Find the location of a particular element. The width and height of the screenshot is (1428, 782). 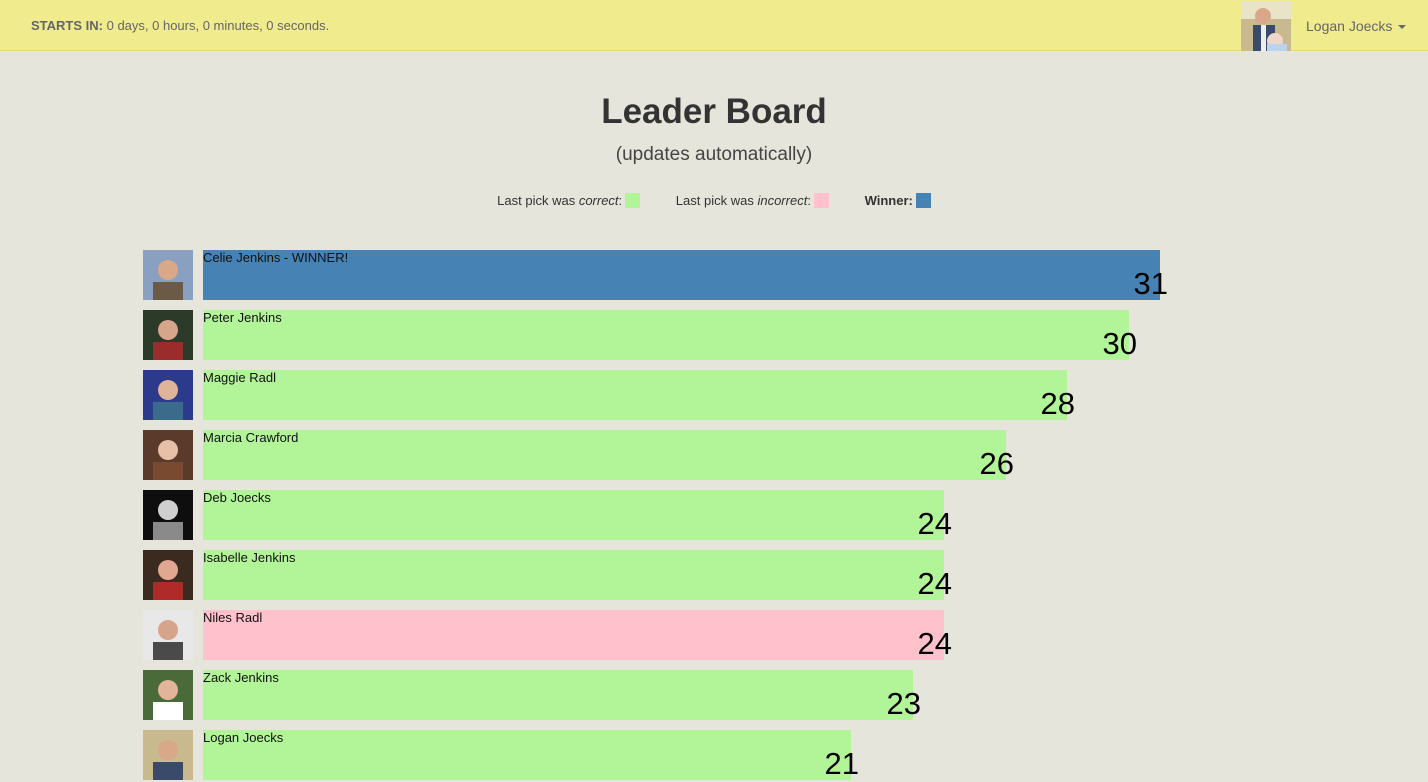

leaderboard-row: Logan Joecks 21 is located at coordinates (693, 755).